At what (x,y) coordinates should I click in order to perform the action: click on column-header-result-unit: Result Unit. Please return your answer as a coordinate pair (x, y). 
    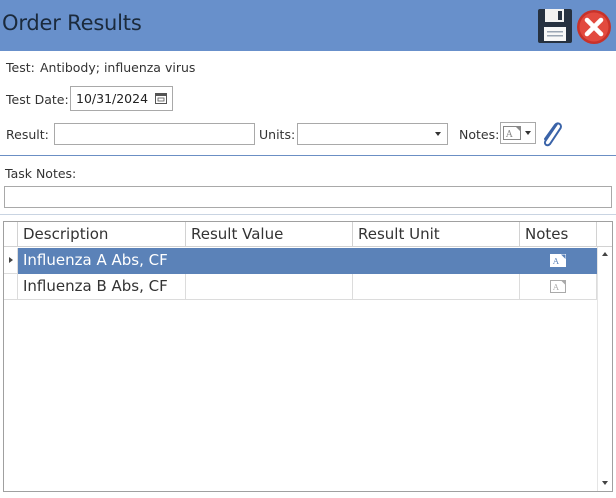
    Looking at the image, I should click on (436, 234).